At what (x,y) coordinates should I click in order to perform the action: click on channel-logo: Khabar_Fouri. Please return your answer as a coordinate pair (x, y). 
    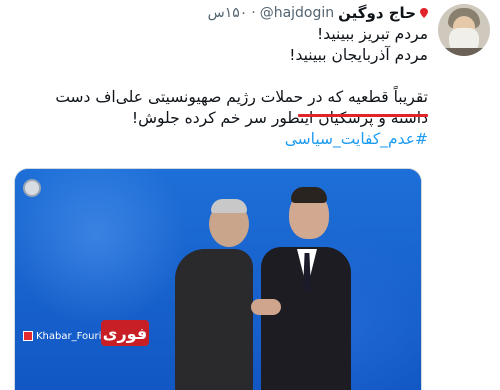
    Looking at the image, I should click on (62, 336).